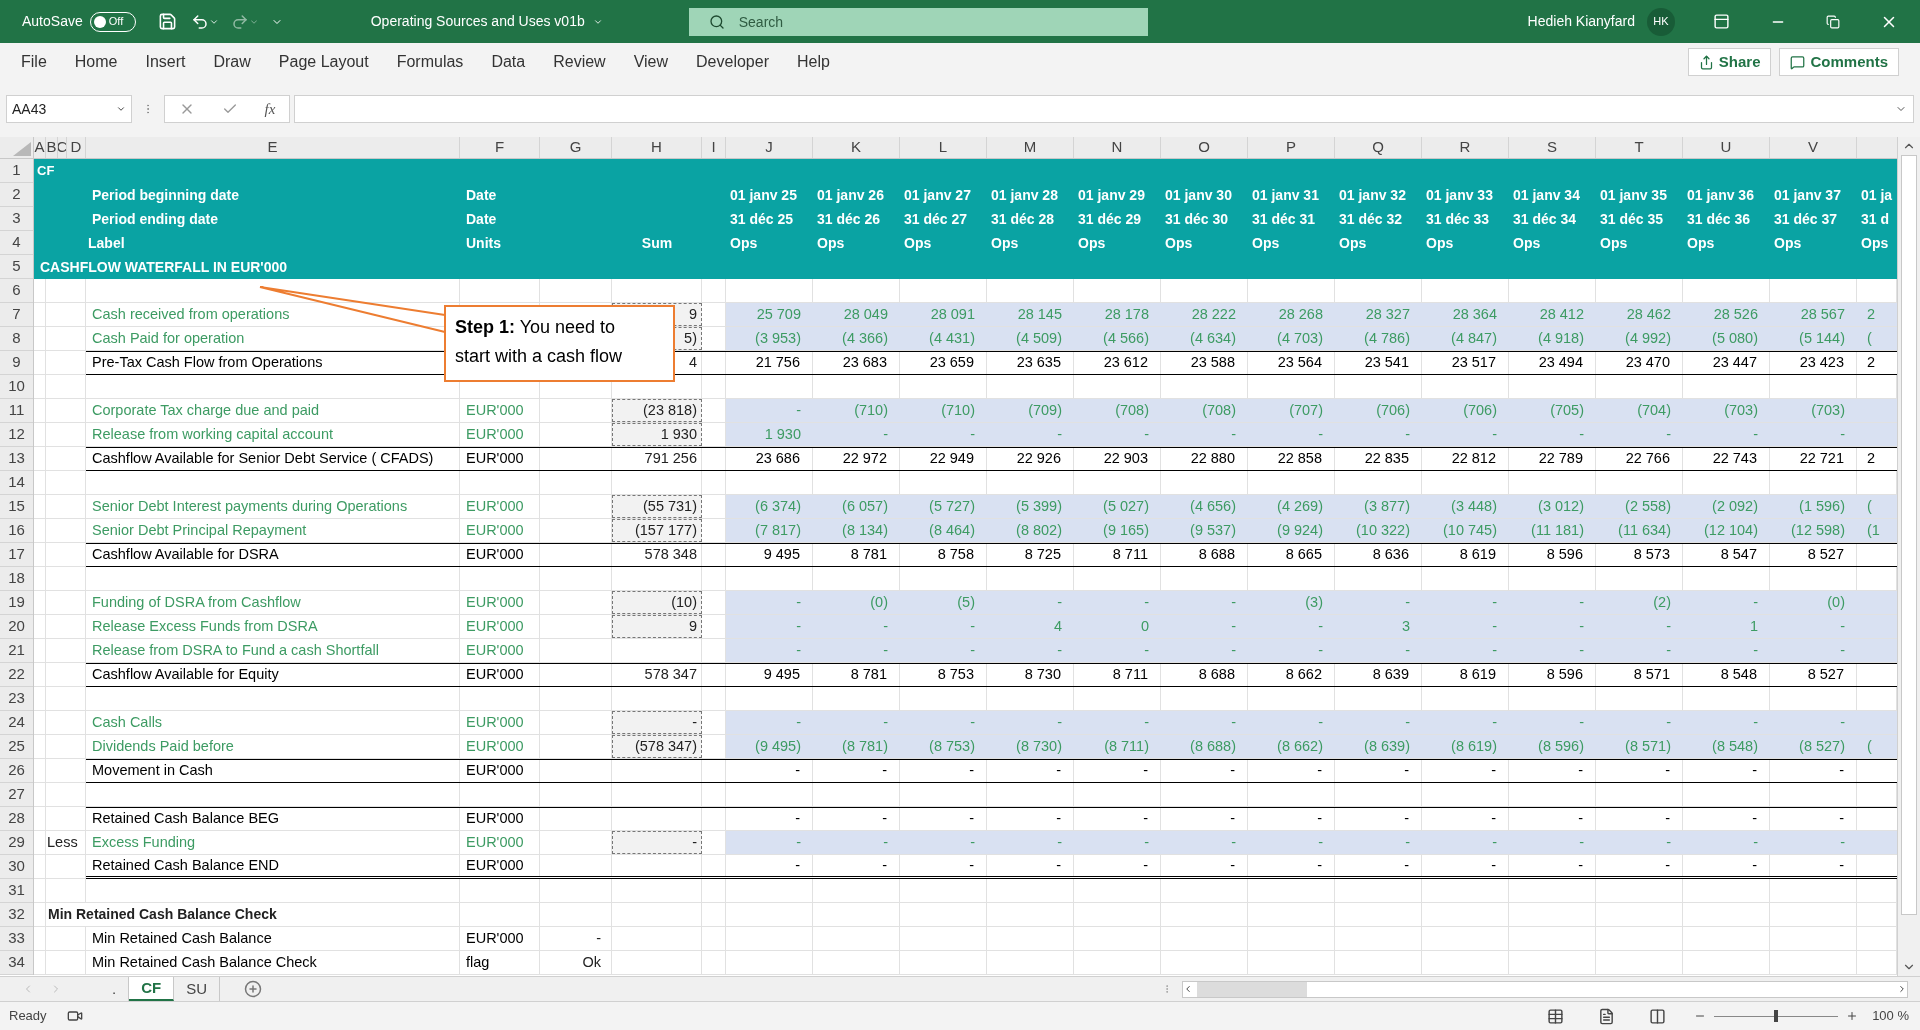 The image size is (1920, 1030). I want to click on zoom-in-icon, so click(1852, 1016).